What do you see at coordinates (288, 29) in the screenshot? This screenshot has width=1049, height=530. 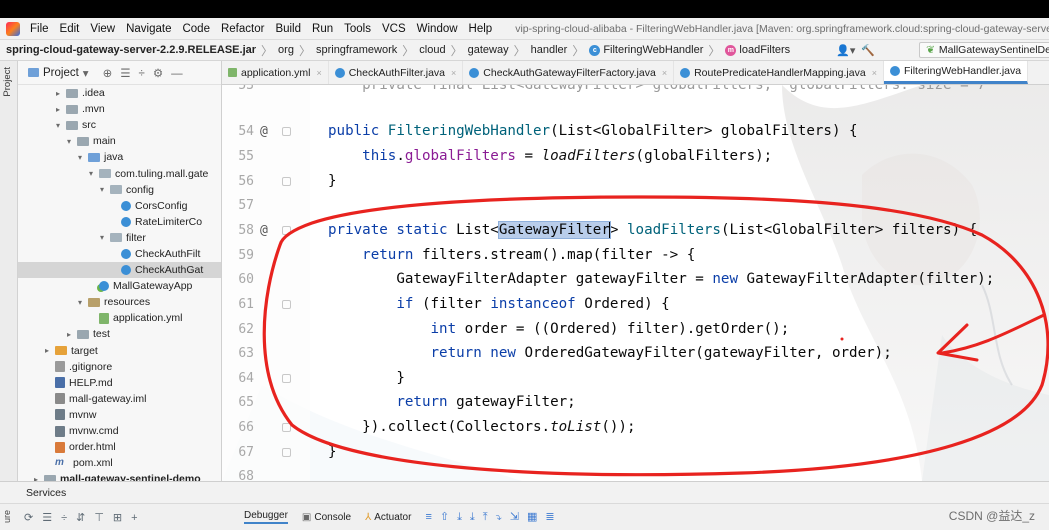 I see `menu-build: Build` at bounding box center [288, 29].